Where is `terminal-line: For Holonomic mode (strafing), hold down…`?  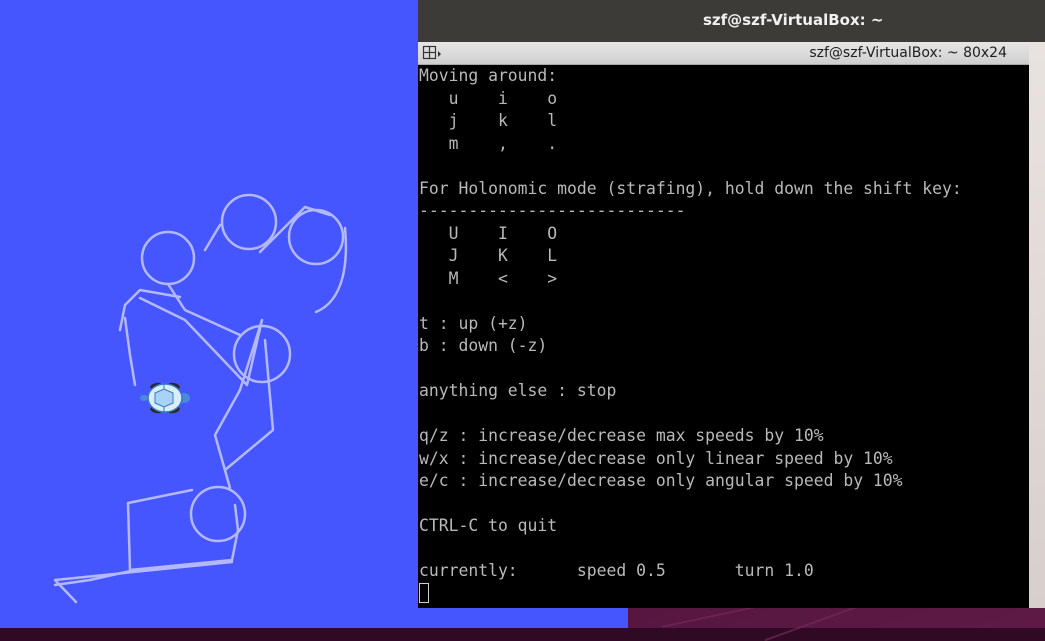
terminal-line: For Holonomic mode (strafing), hold down… is located at coordinates (690, 188).